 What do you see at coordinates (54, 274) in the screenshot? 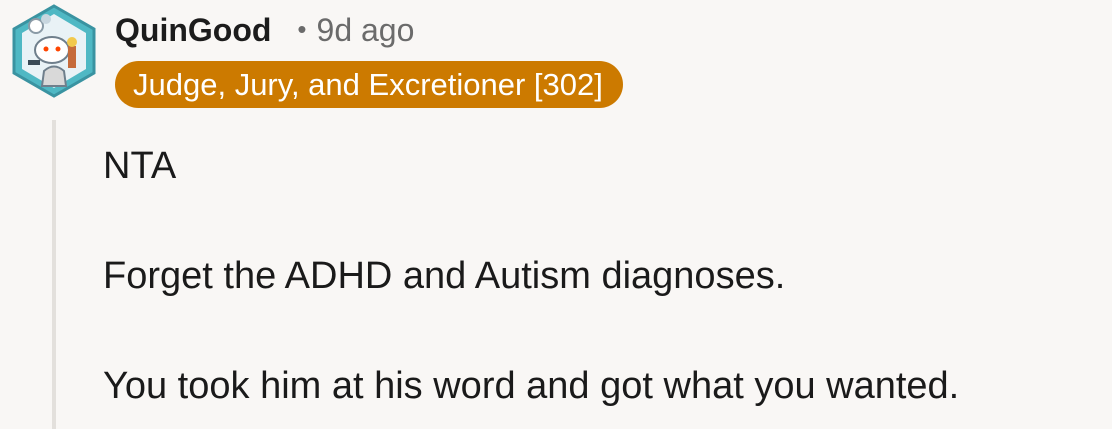
I see `thread-collapse-line` at bounding box center [54, 274].